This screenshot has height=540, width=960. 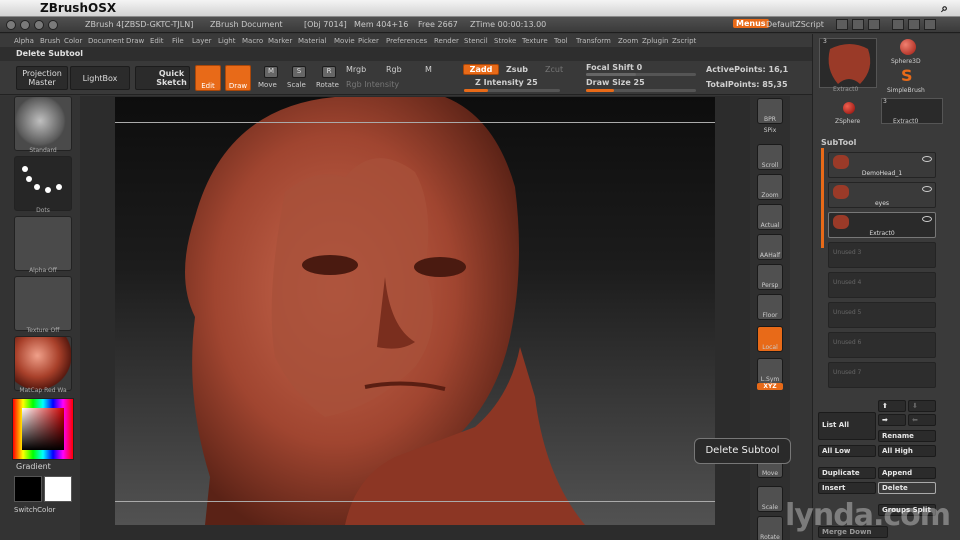 What do you see at coordinates (517, 69) in the screenshot?
I see `zsub-button: Zsub` at bounding box center [517, 69].